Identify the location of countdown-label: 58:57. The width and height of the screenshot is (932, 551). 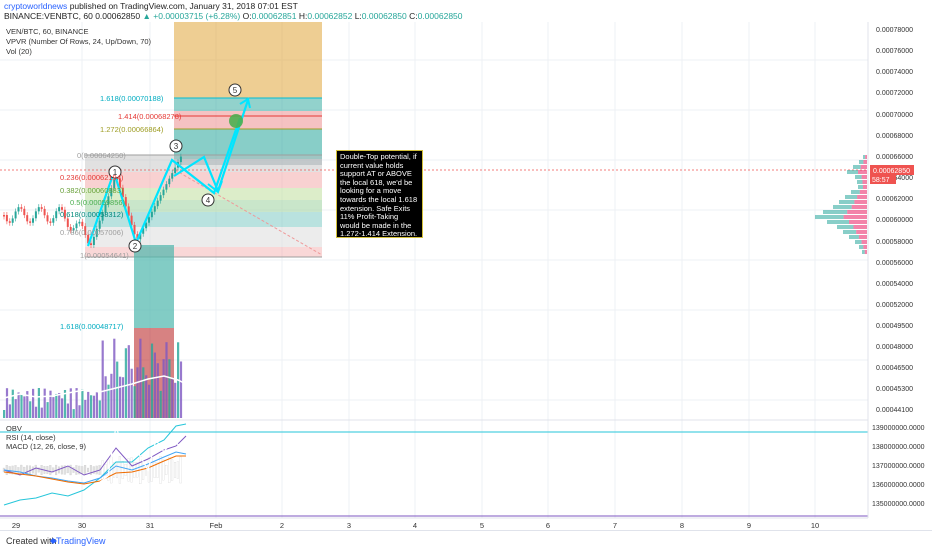
(881, 180).